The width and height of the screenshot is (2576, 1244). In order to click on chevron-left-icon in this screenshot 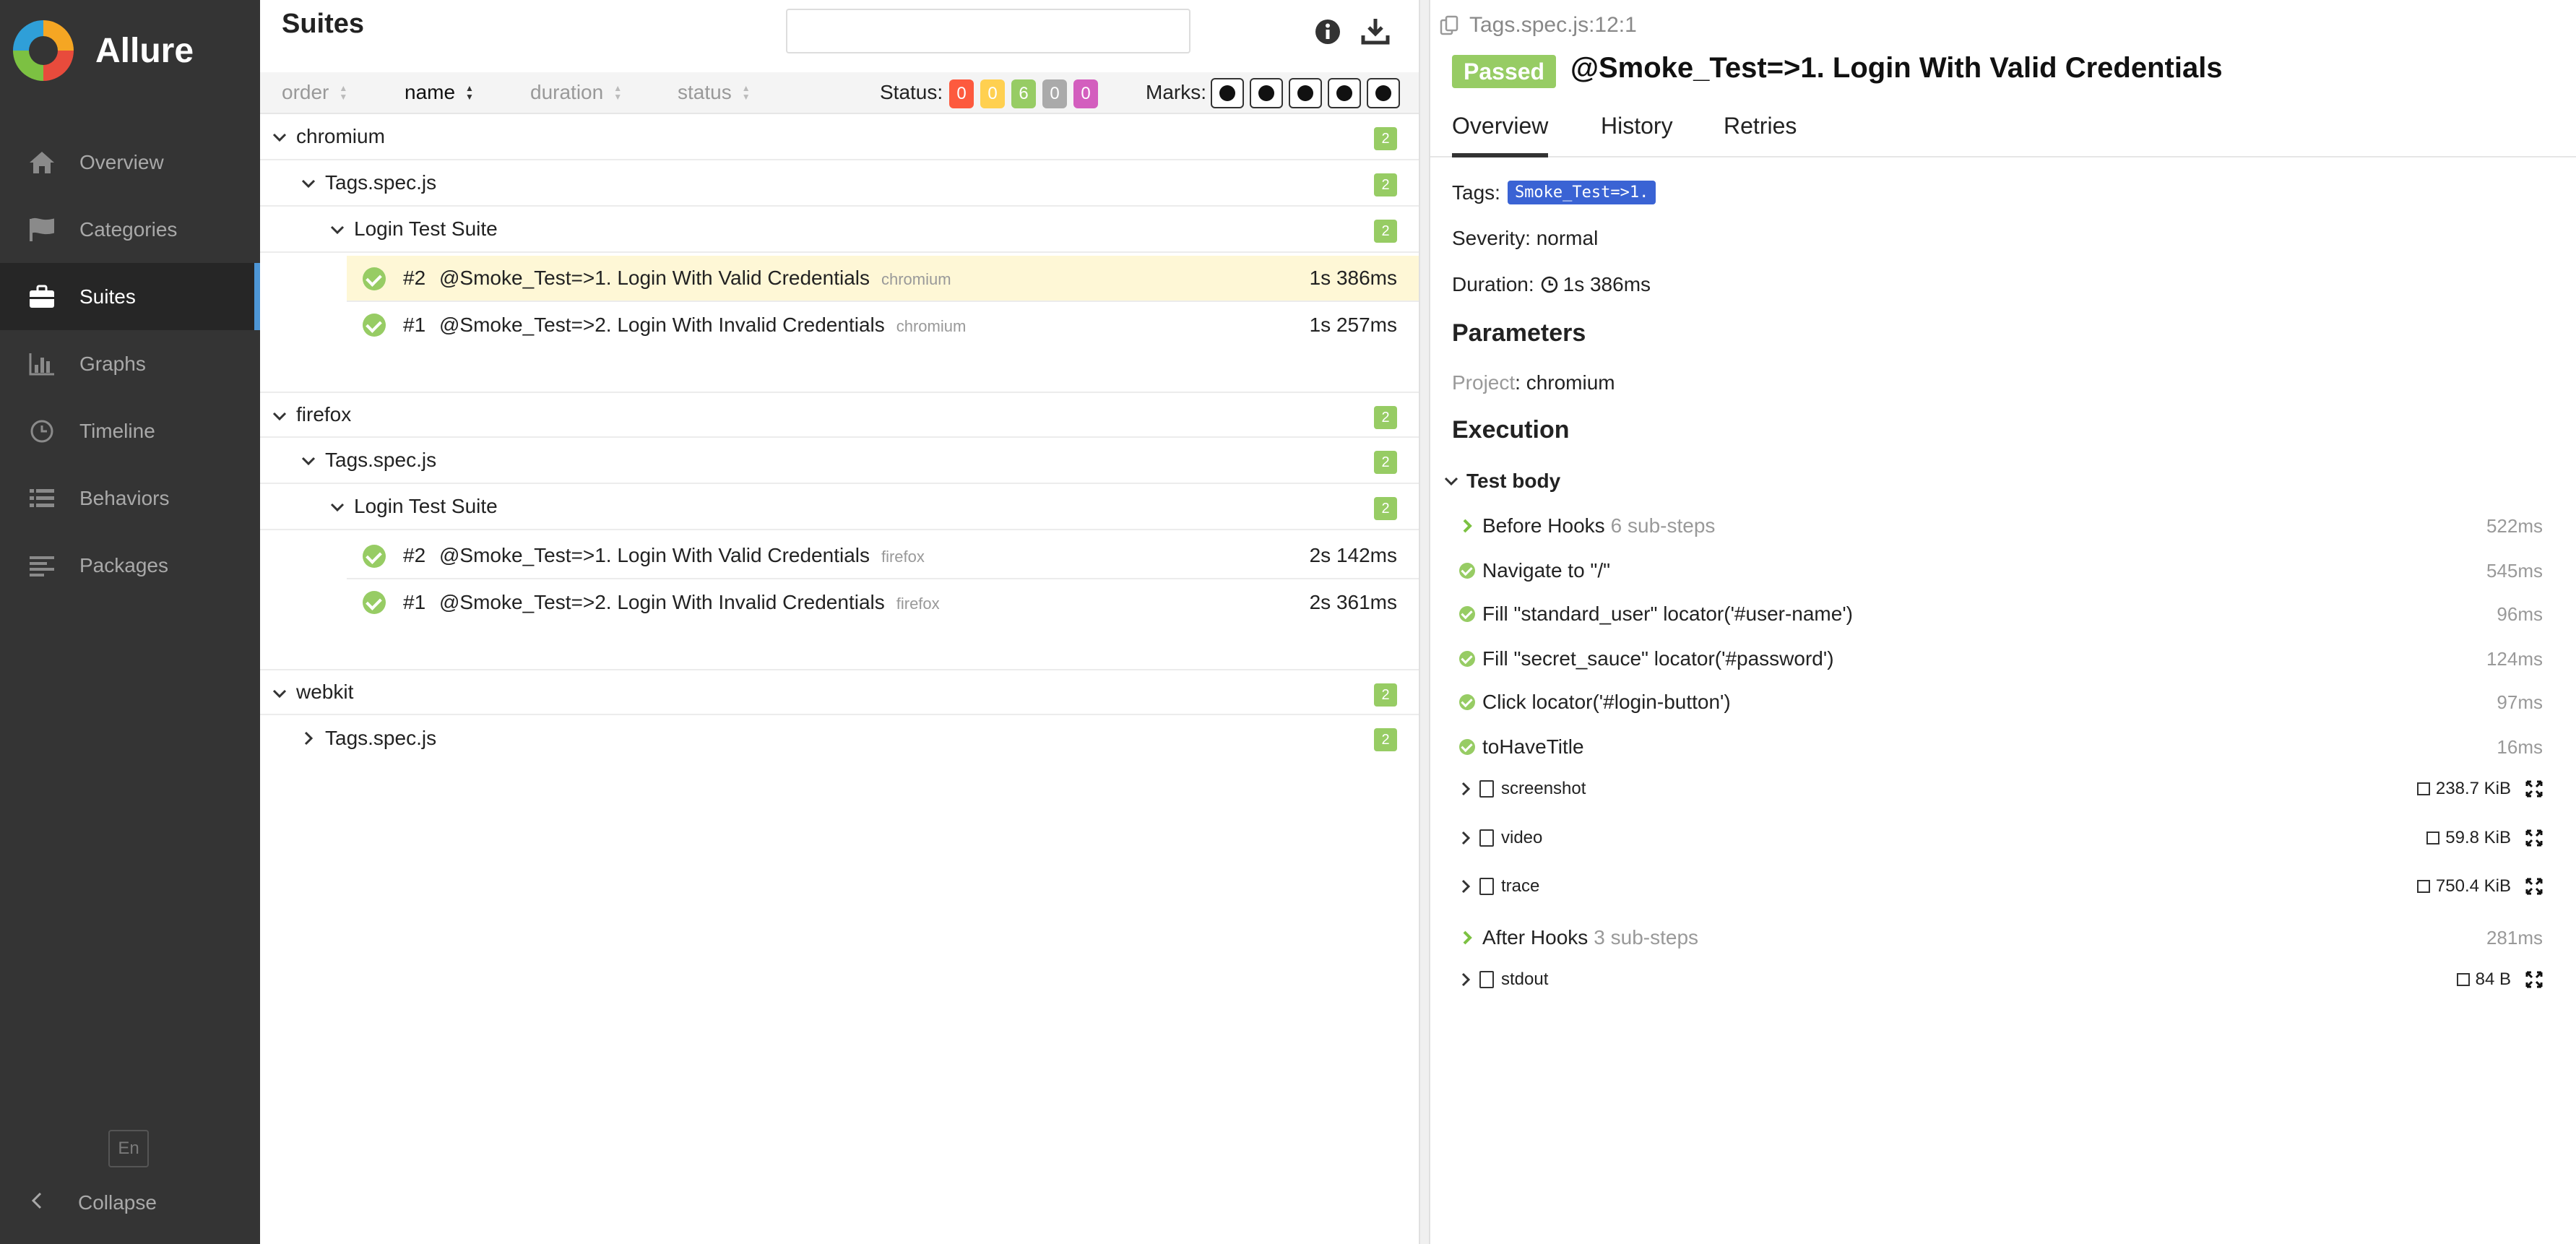, I will do `click(36, 1203)`.